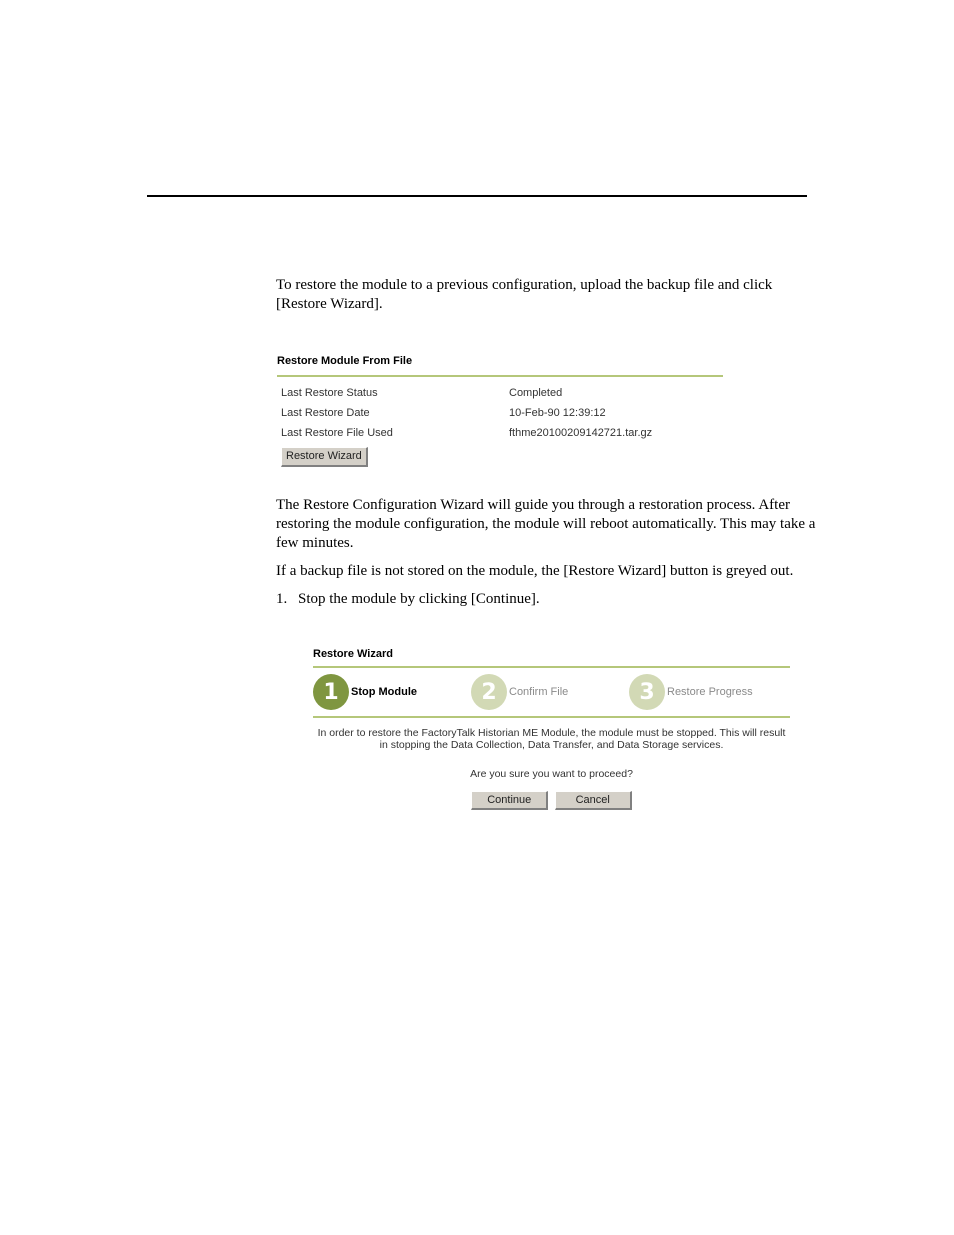  Describe the element at coordinates (324, 457) in the screenshot. I see `restore-wizard-button: Restore Wizard` at that location.